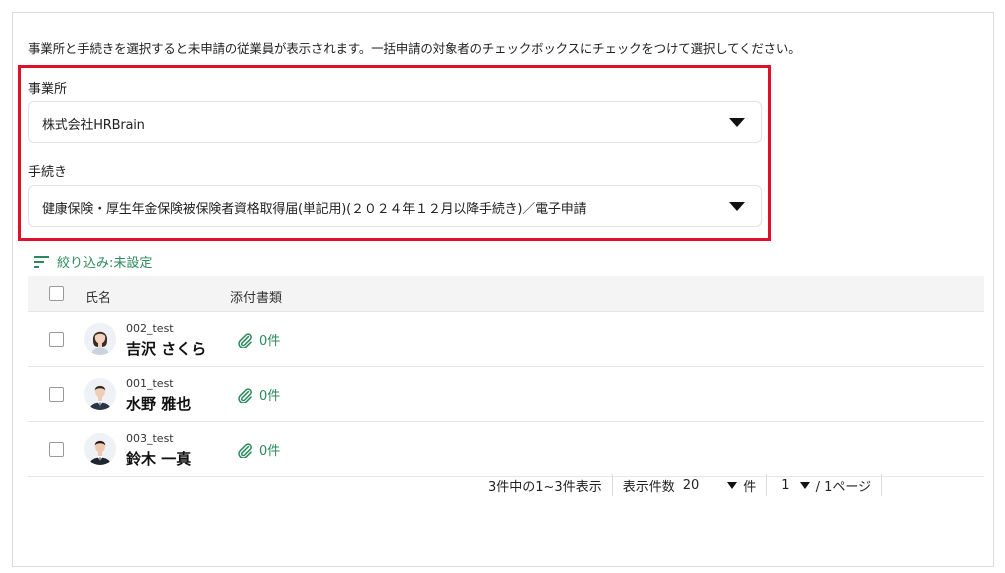  I want to click on page-total: / 1ページ, so click(843, 487).